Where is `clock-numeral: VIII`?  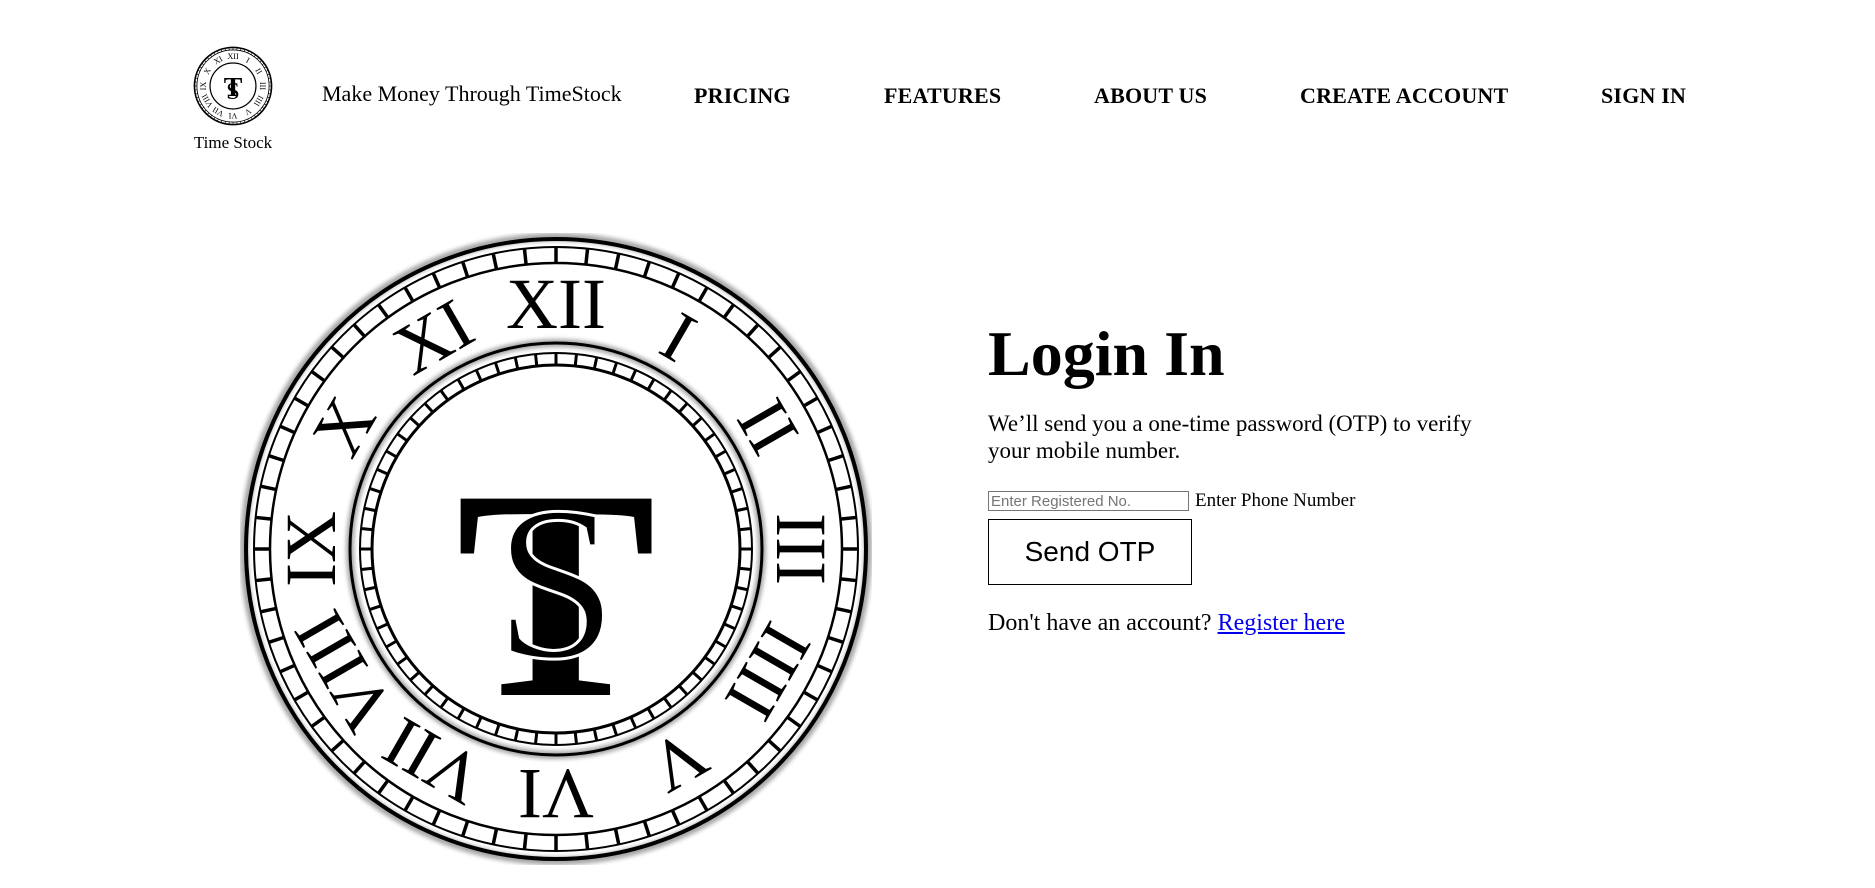
clock-numeral: VIII is located at coordinates (207, 100).